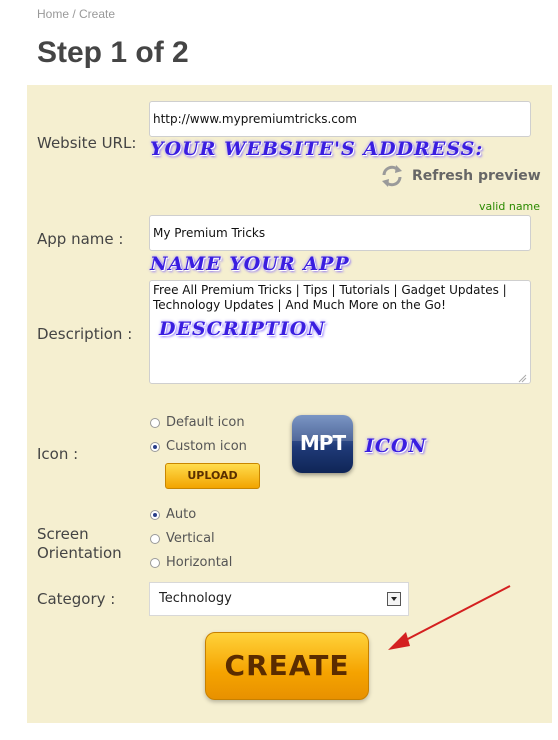 The height and width of the screenshot is (740, 558). I want to click on radio-default-icon: Default icon, so click(197, 422).